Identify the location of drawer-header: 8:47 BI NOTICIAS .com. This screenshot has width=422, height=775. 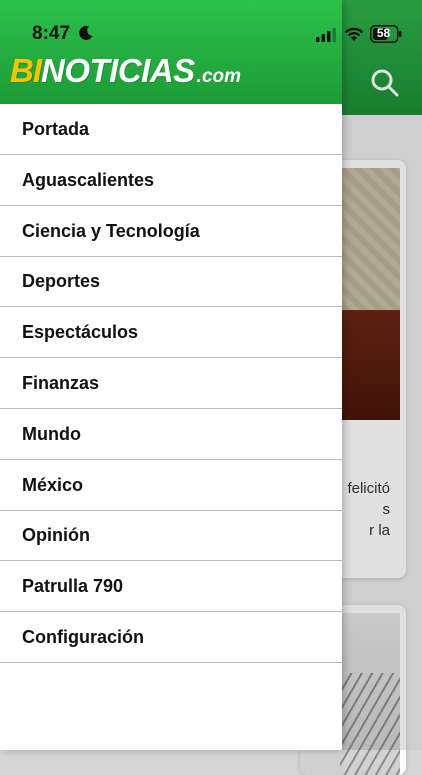
(171, 52).